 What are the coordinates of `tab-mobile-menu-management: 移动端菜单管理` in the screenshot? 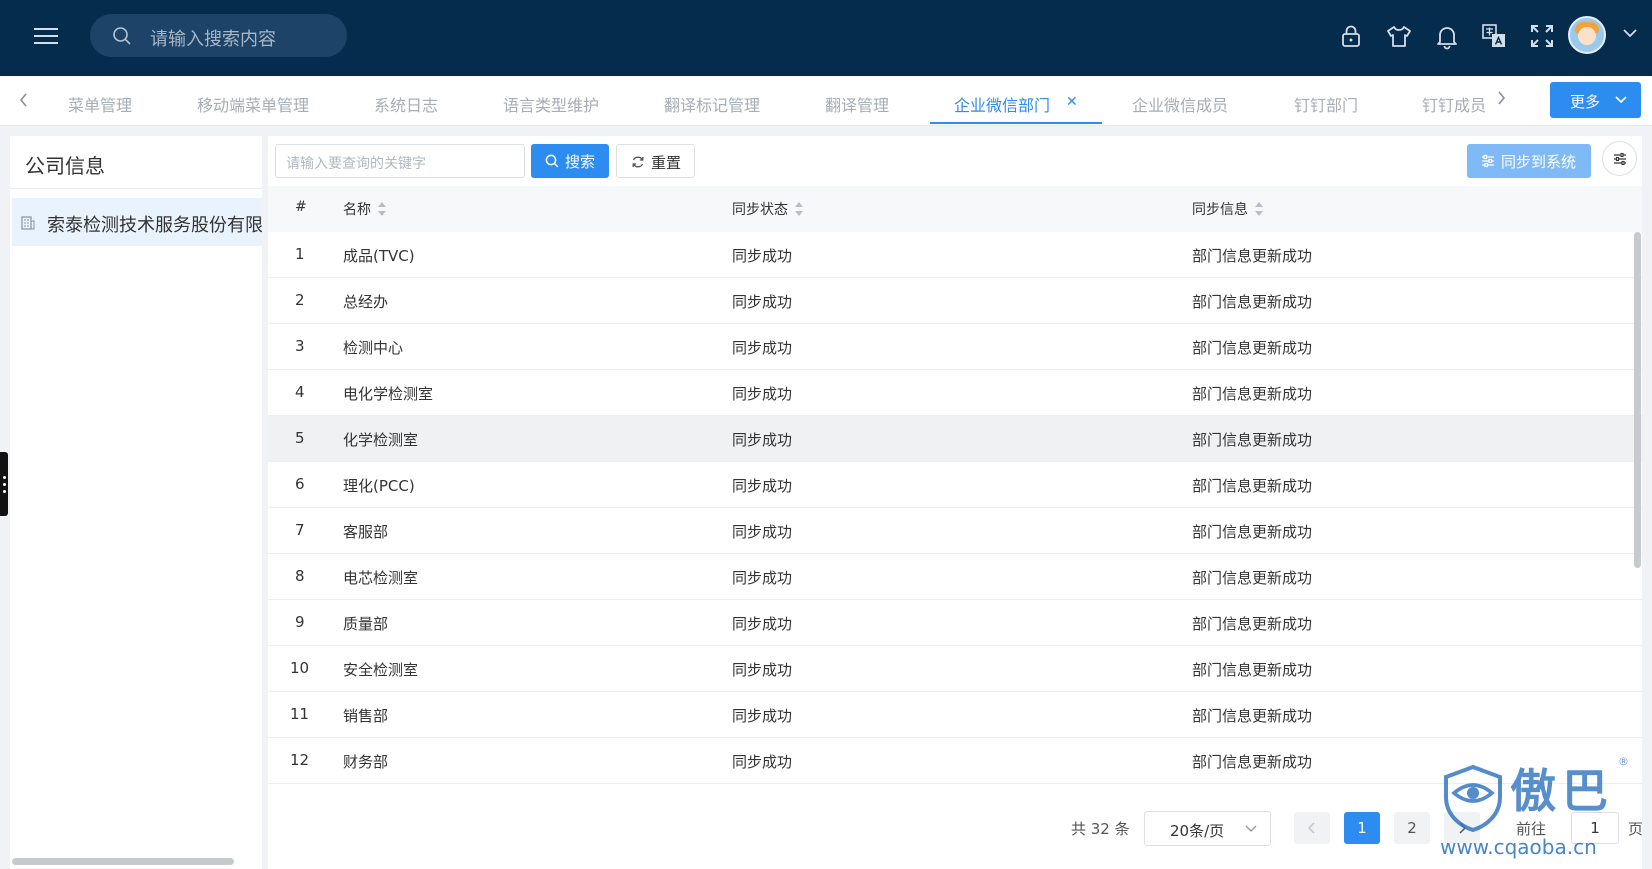 It's located at (253, 104).